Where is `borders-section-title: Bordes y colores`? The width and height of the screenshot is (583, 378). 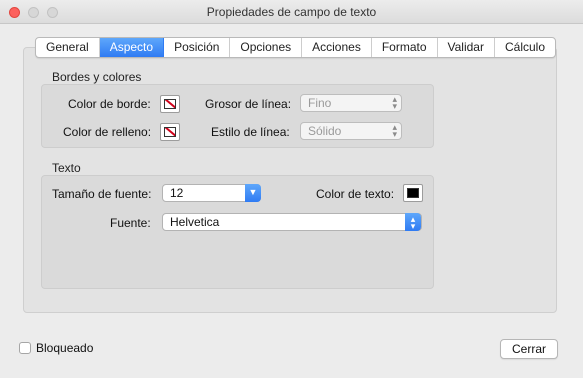
borders-section-title: Bordes y colores is located at coordinates (97, 77).